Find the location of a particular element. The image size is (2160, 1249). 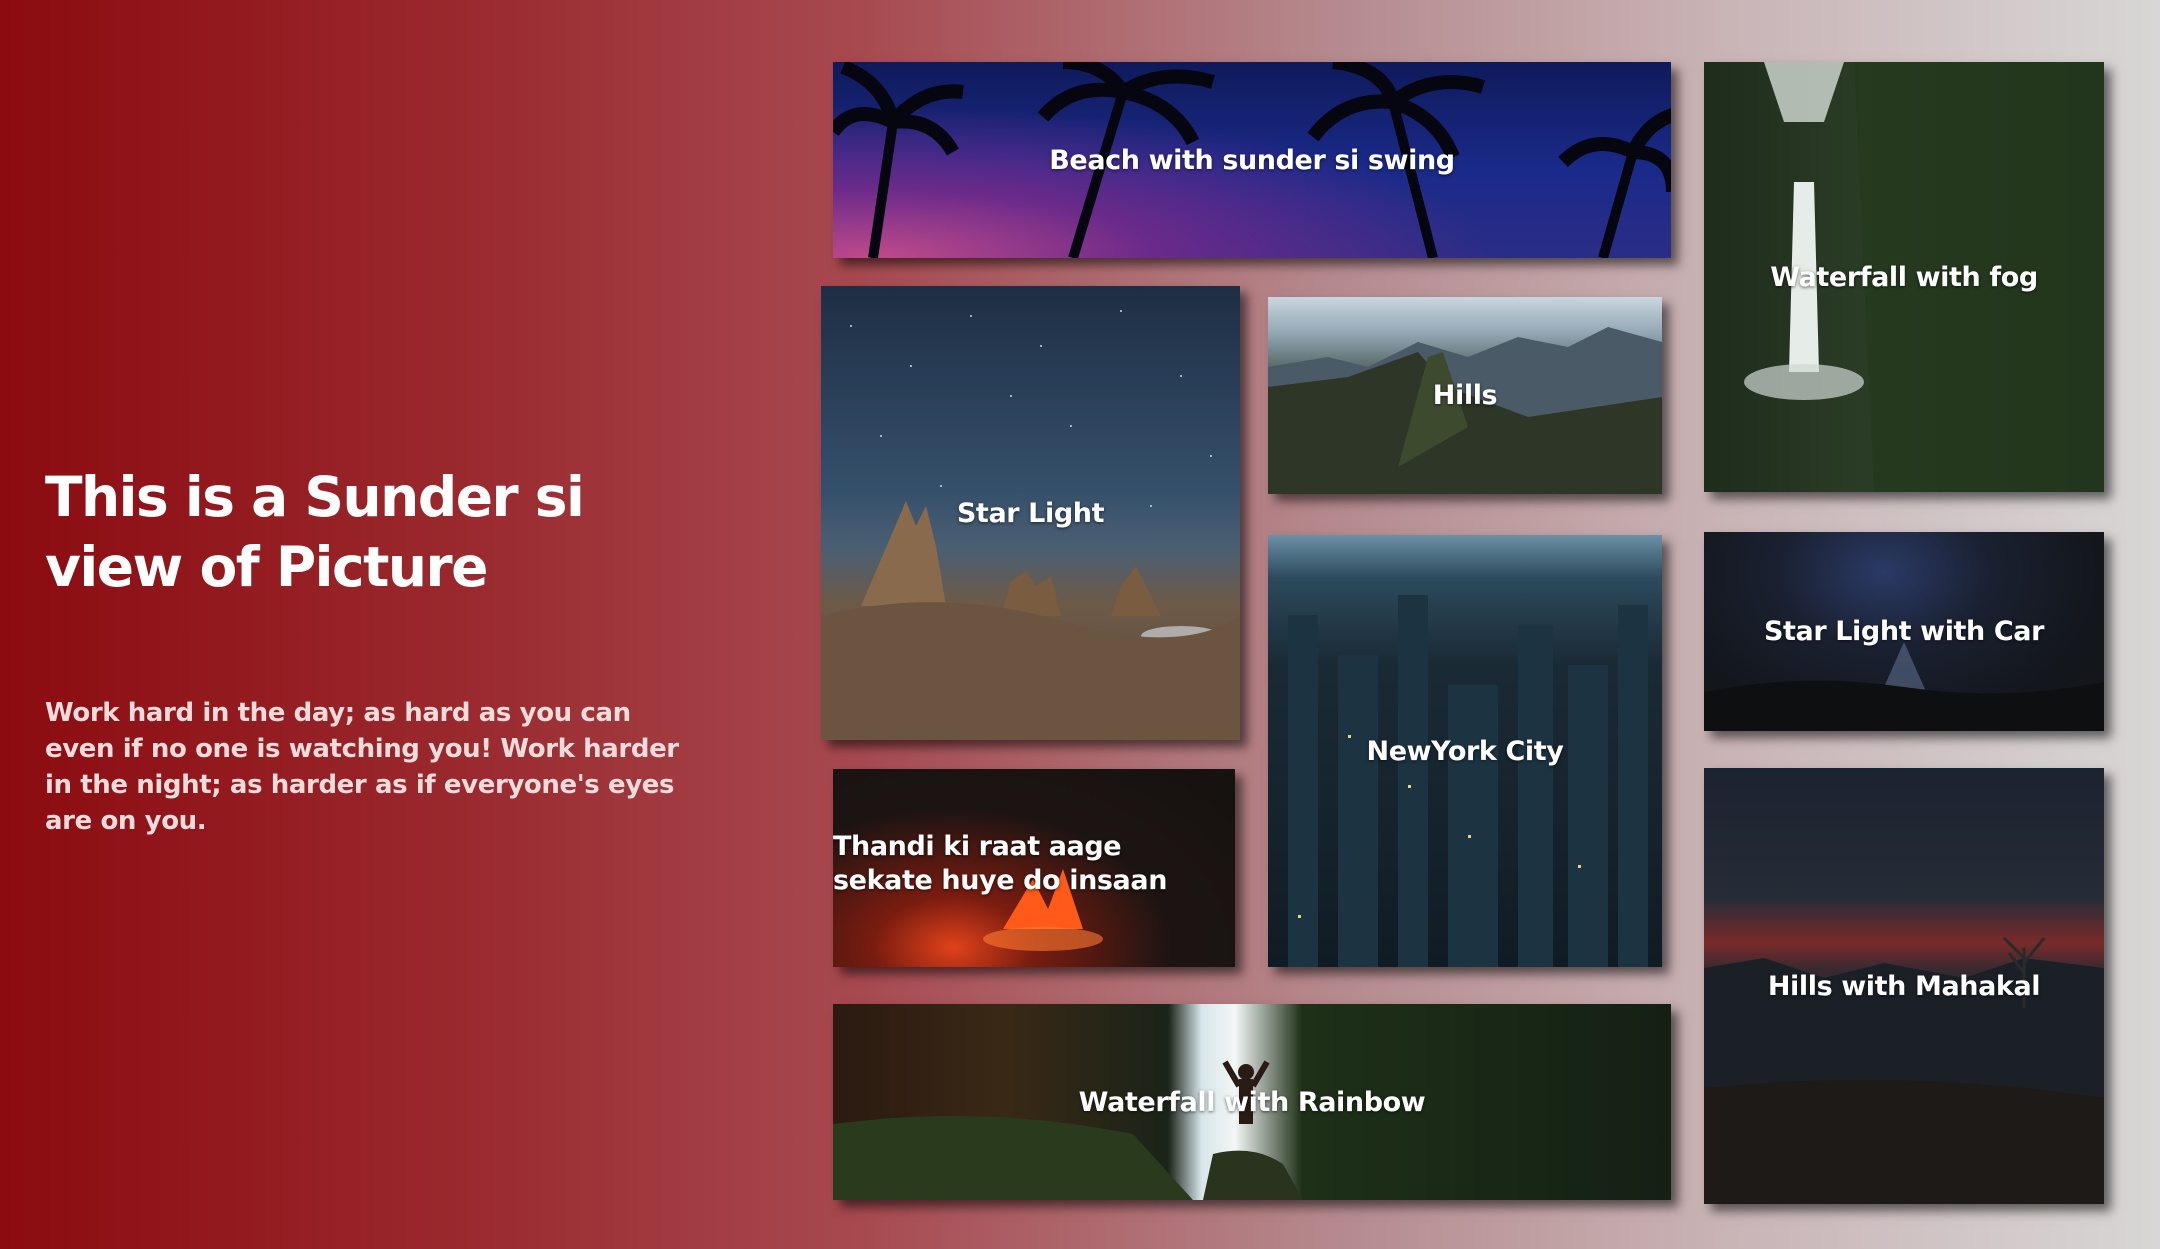

tile-caption: Star Light is located at coordinates (1030, 513).